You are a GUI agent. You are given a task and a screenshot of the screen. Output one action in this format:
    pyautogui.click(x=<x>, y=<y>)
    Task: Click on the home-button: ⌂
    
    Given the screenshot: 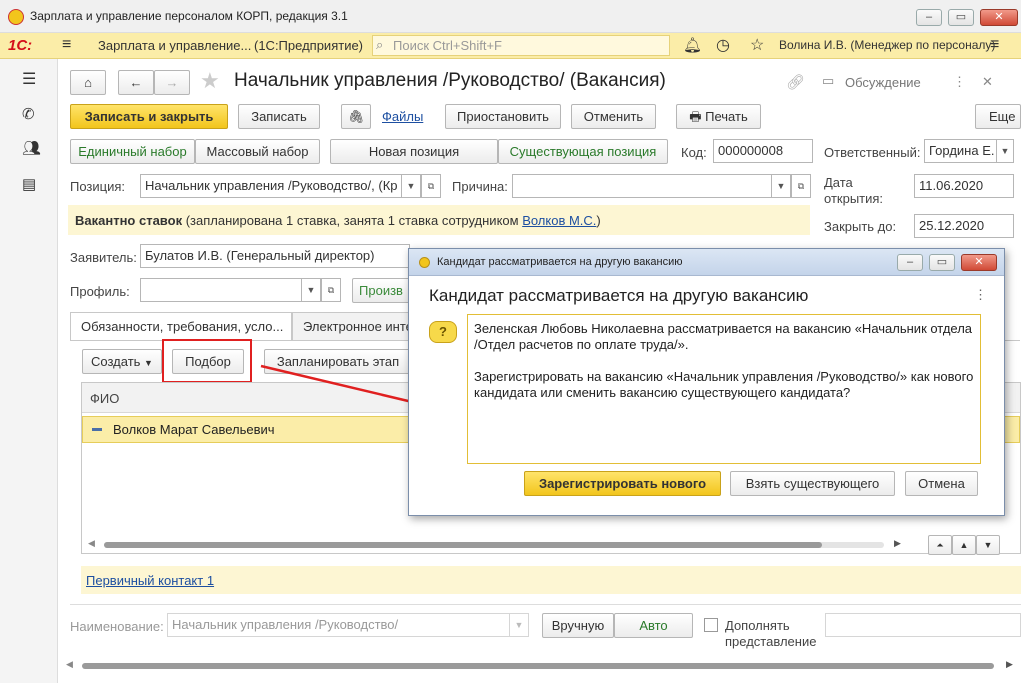 What is the action you would take?
    pyautogui.click(x=88, y=82)
    